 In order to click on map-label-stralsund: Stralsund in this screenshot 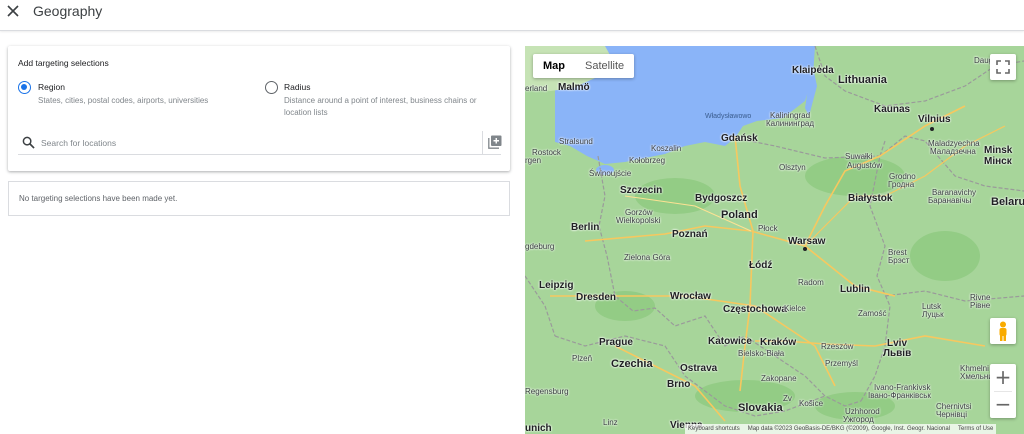, I will do `click(576, 141)`.